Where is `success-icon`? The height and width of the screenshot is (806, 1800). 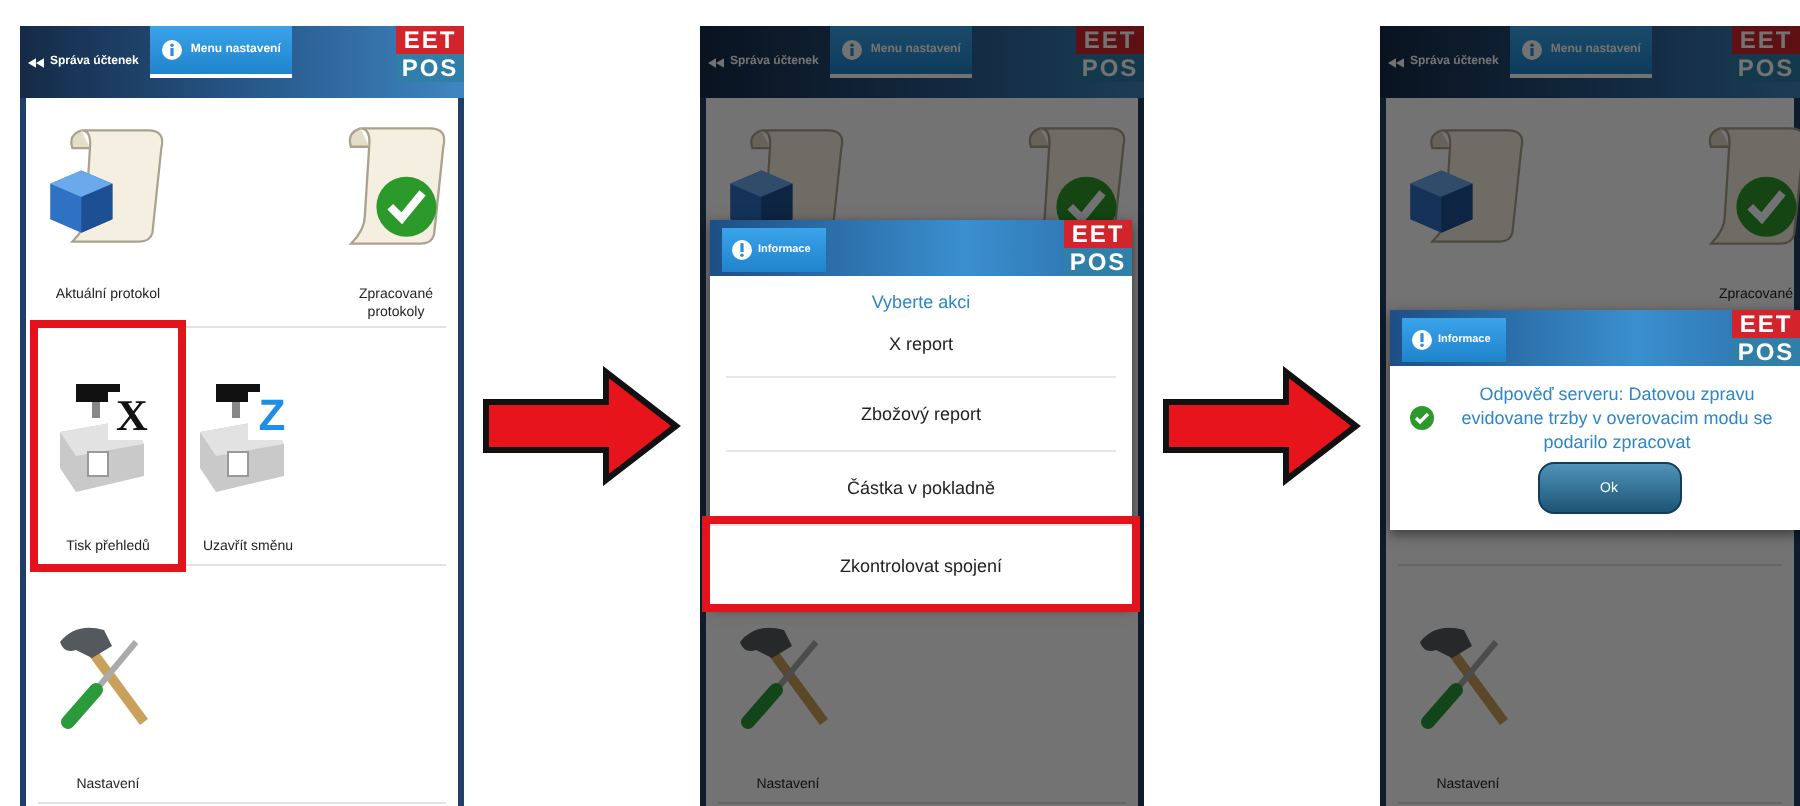 success-icon is located at coordinates (1422, 418).